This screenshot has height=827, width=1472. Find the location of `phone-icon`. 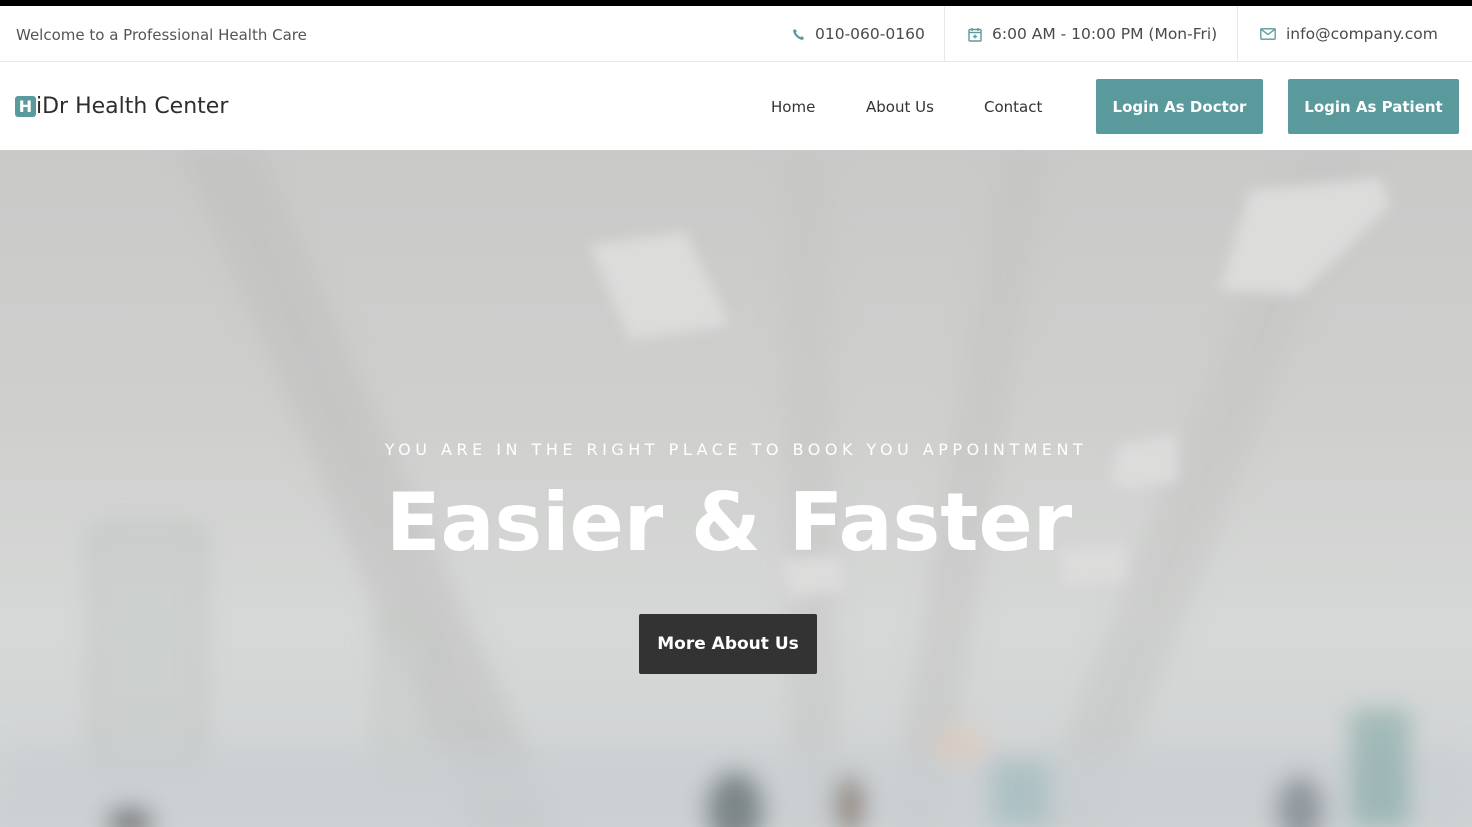

phone-icon is located at coordinates (798, 34).